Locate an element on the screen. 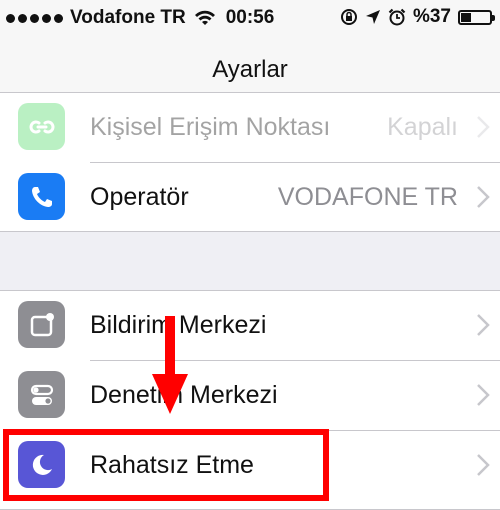 Image resolution: width=500 pixels, height=510 pixels. status-right: %37 is located at coordinates (417, 17).